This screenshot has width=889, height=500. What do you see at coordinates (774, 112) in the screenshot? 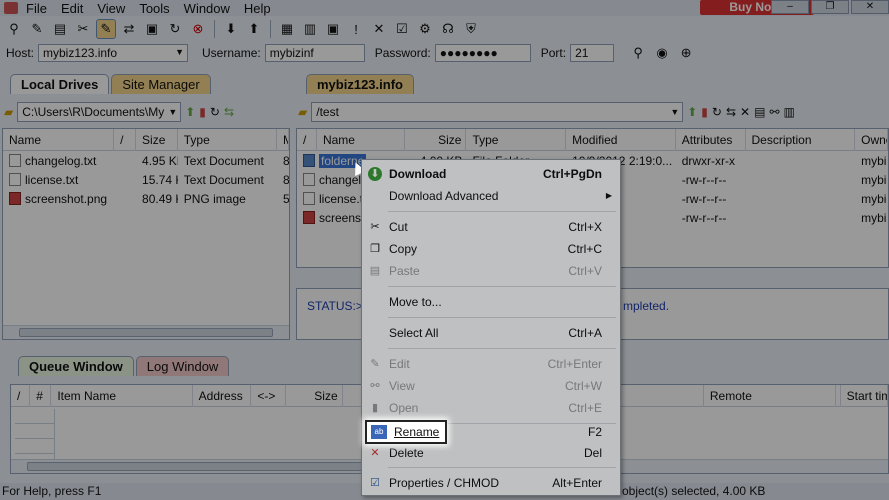
I see `binoculars-icon: ⚯` at bounding box center [774, 112].